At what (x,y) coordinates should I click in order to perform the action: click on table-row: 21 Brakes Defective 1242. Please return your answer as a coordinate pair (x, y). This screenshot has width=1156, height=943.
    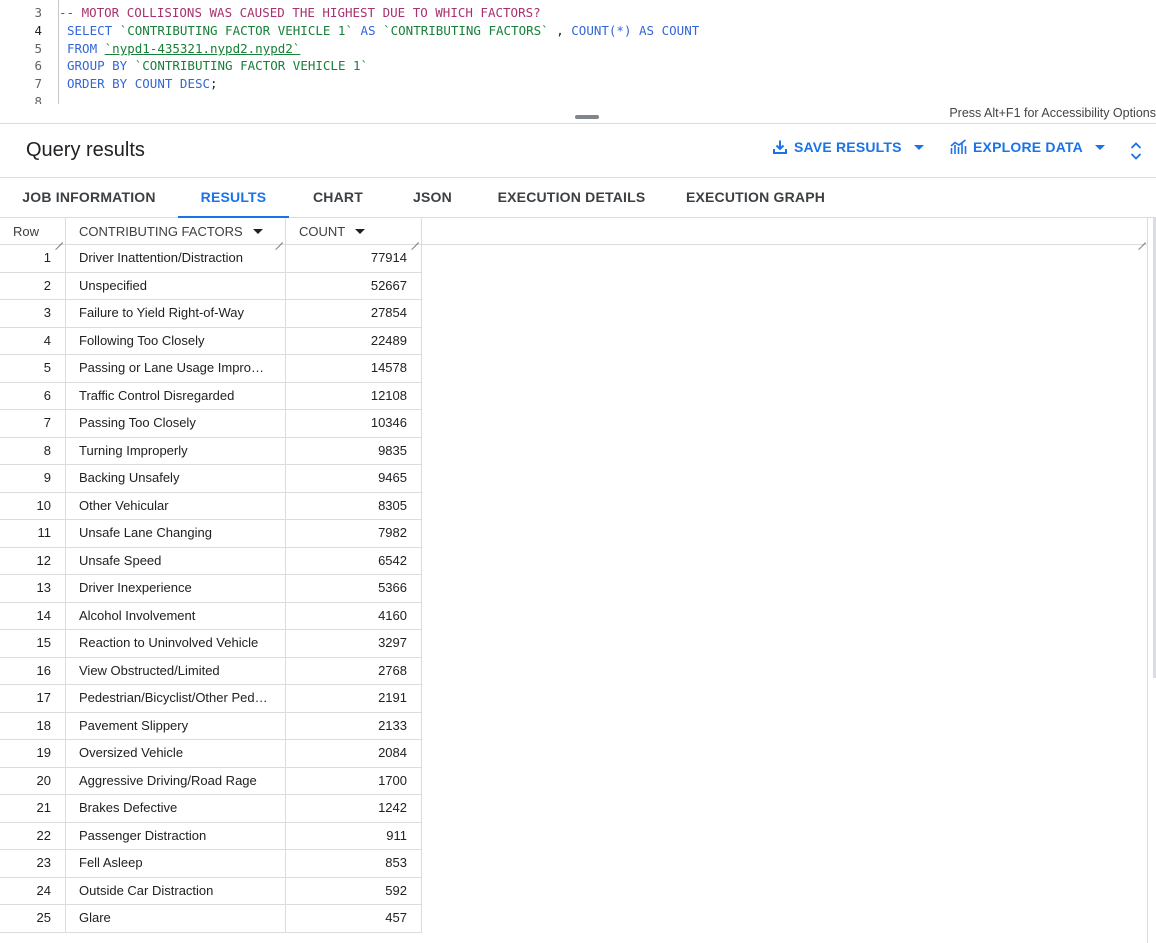
    Looking at the image, I should click on (211, 809).